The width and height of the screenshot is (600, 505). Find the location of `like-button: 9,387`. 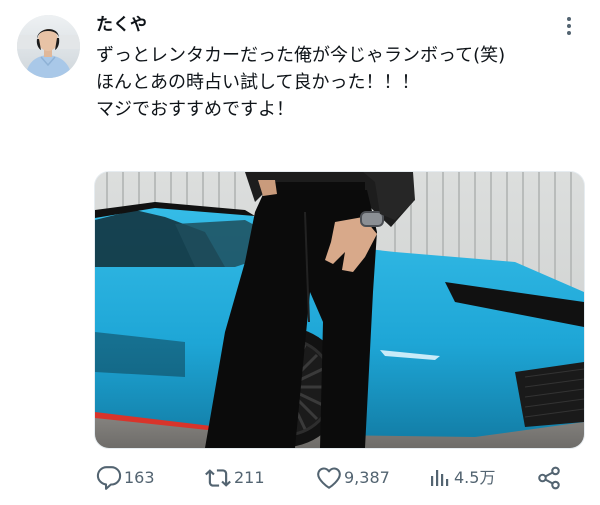

like-button: 9,387 is located at coordinates (353, 478).